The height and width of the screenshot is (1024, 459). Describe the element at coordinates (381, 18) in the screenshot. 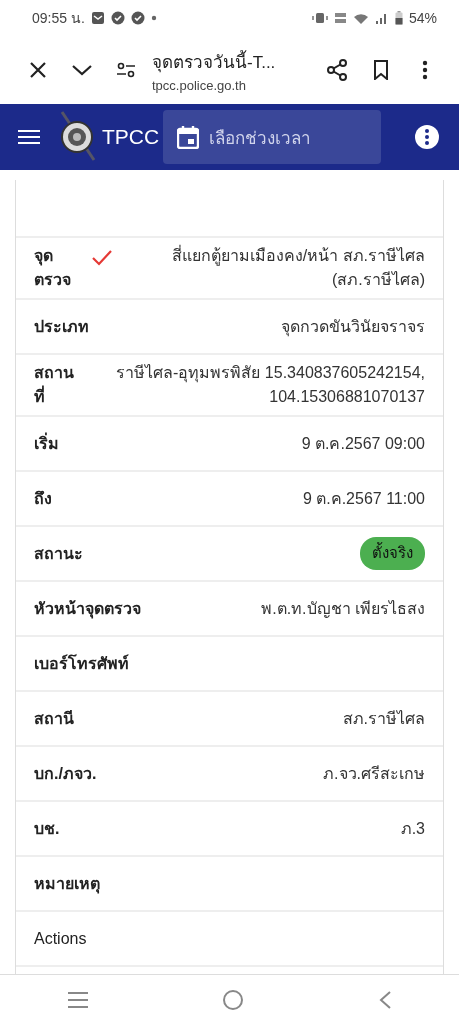

I see `signal-icon` at that location.